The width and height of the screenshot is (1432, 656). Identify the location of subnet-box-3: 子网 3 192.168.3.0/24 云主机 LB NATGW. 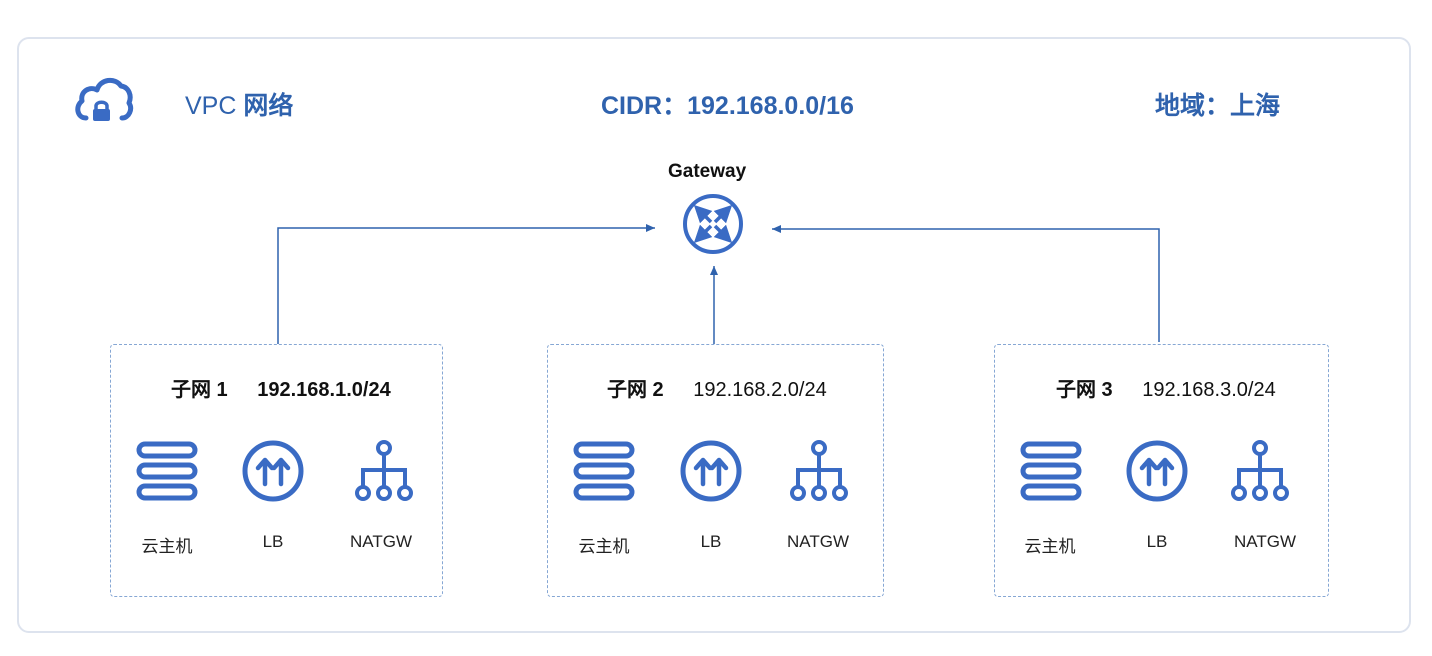
(1161, 470).